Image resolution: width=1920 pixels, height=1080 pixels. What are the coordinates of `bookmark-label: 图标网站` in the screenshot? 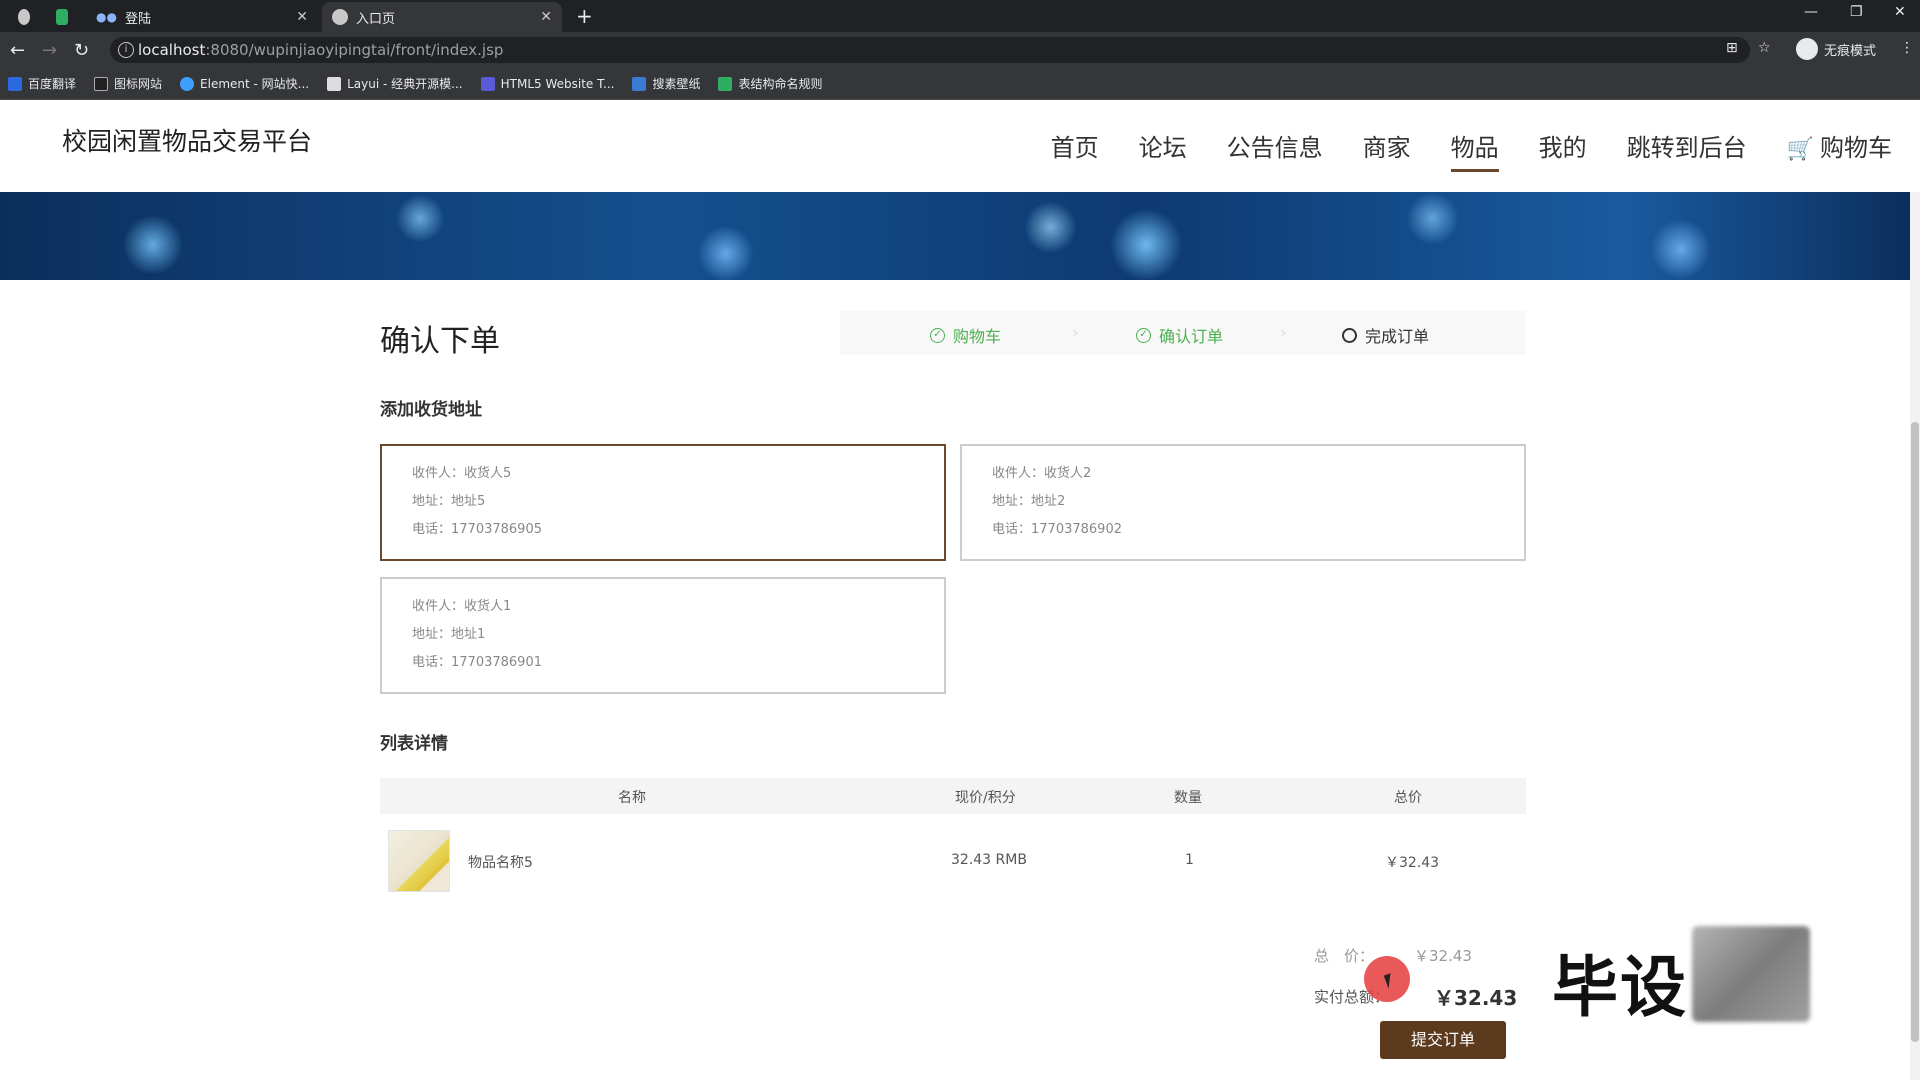 It's located at (138, 84).